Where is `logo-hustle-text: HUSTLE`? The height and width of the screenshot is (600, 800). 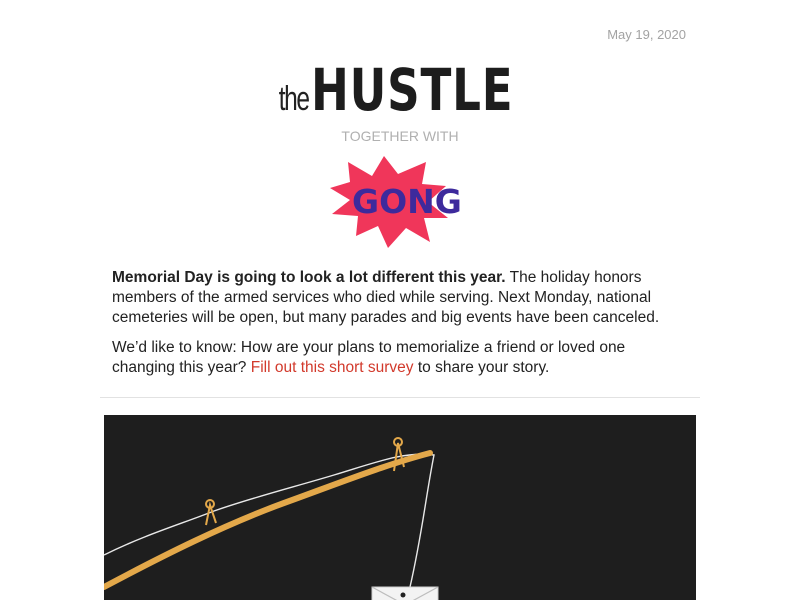 logo-hustle-text: HUSTLE is located at coordinates (412, 90).